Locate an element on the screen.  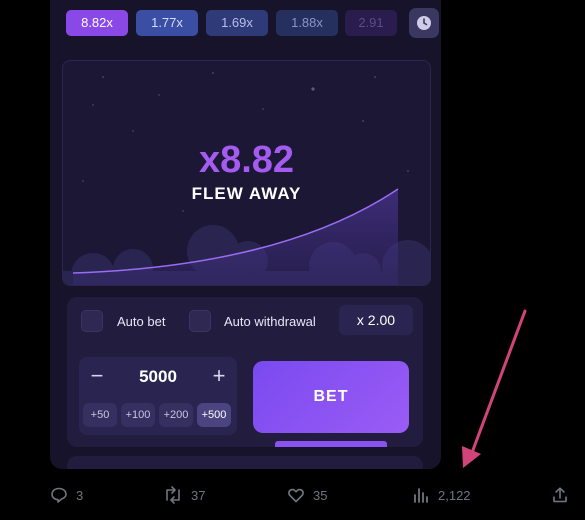
views-button: 2,122 is located at coordinates (441, 495).